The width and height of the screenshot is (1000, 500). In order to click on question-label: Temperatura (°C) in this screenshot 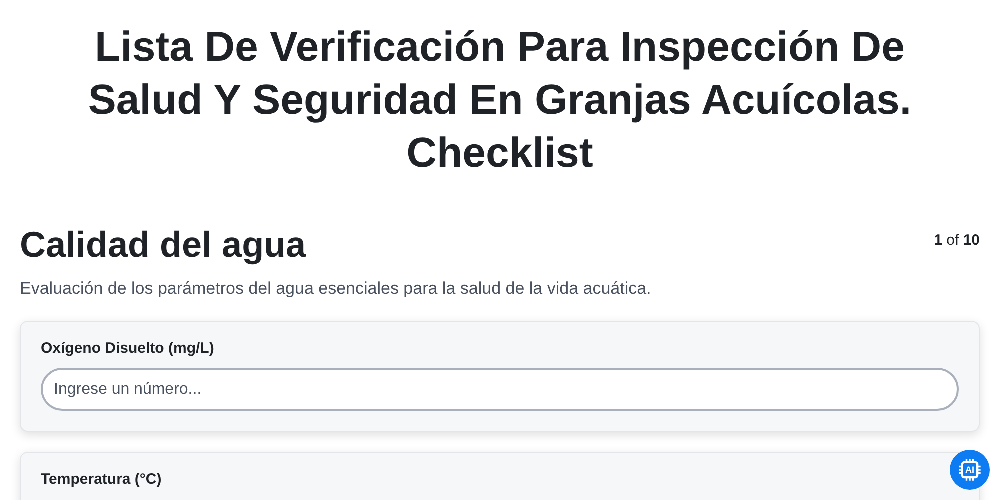, I will do `click(102, 479)`.